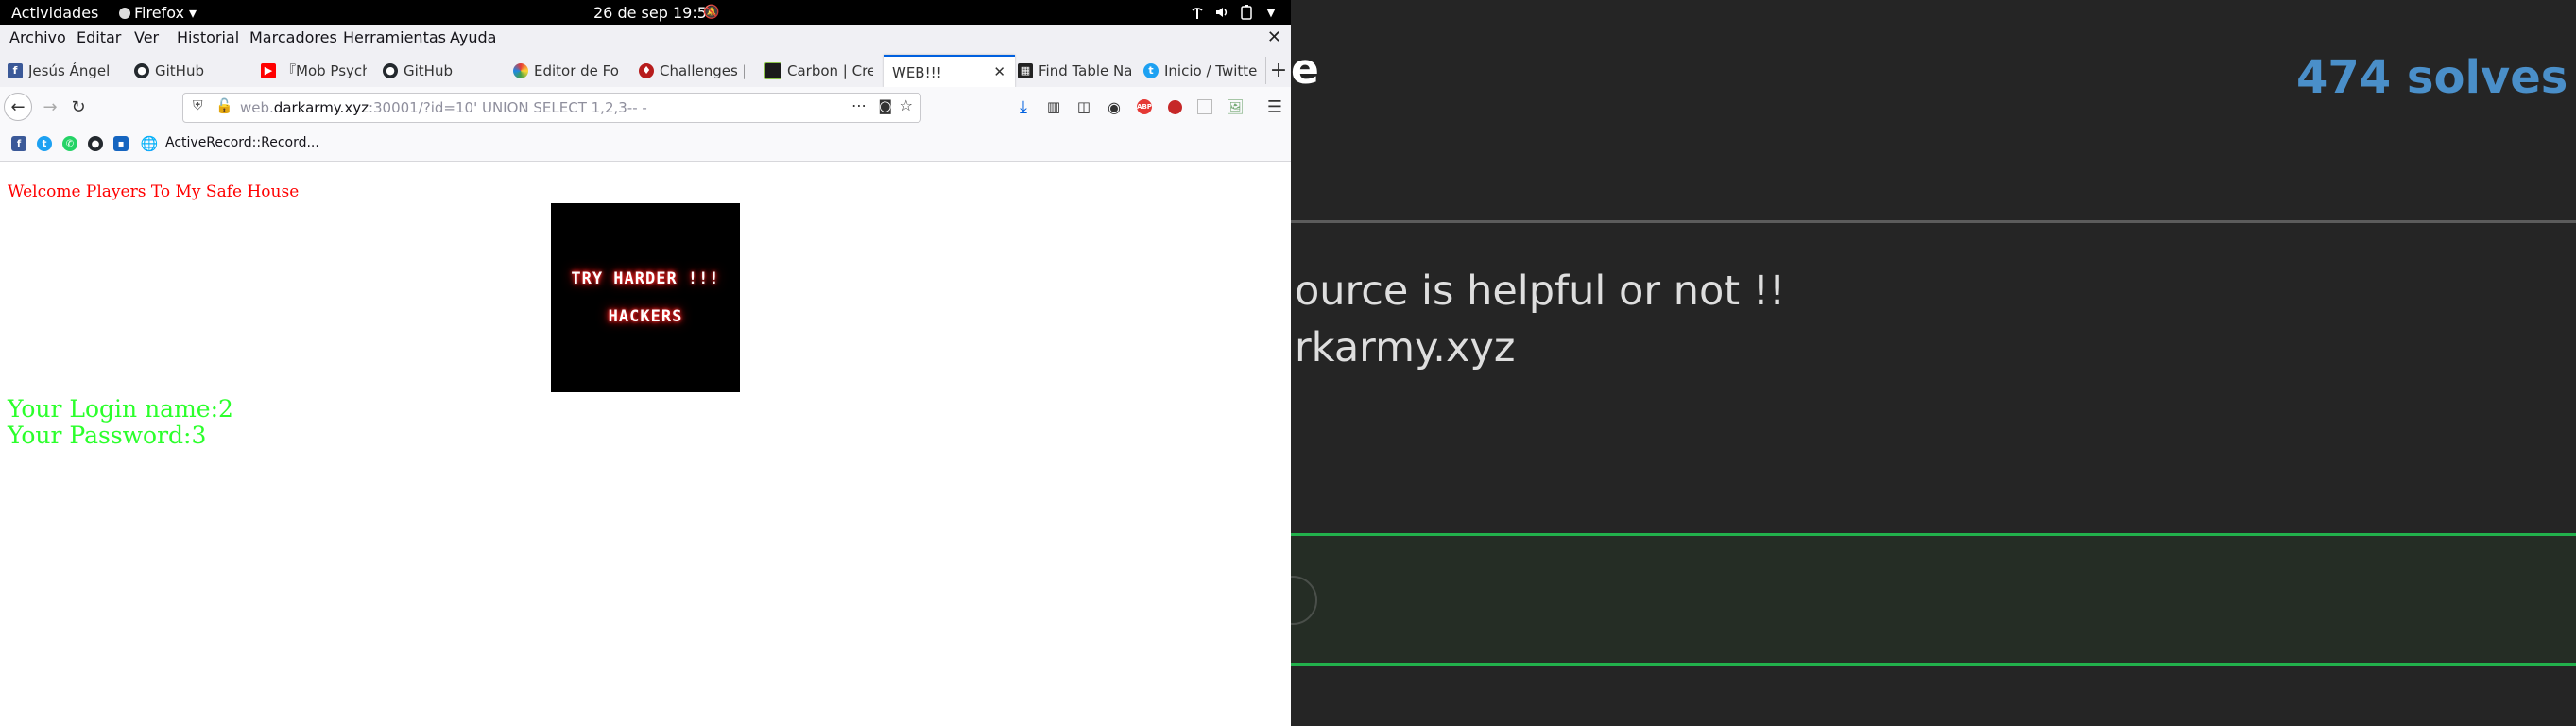 The height and width of the screenshot is (726, 2576). I want to click on tab-label: Jesús Ángel, so click(69, 70).